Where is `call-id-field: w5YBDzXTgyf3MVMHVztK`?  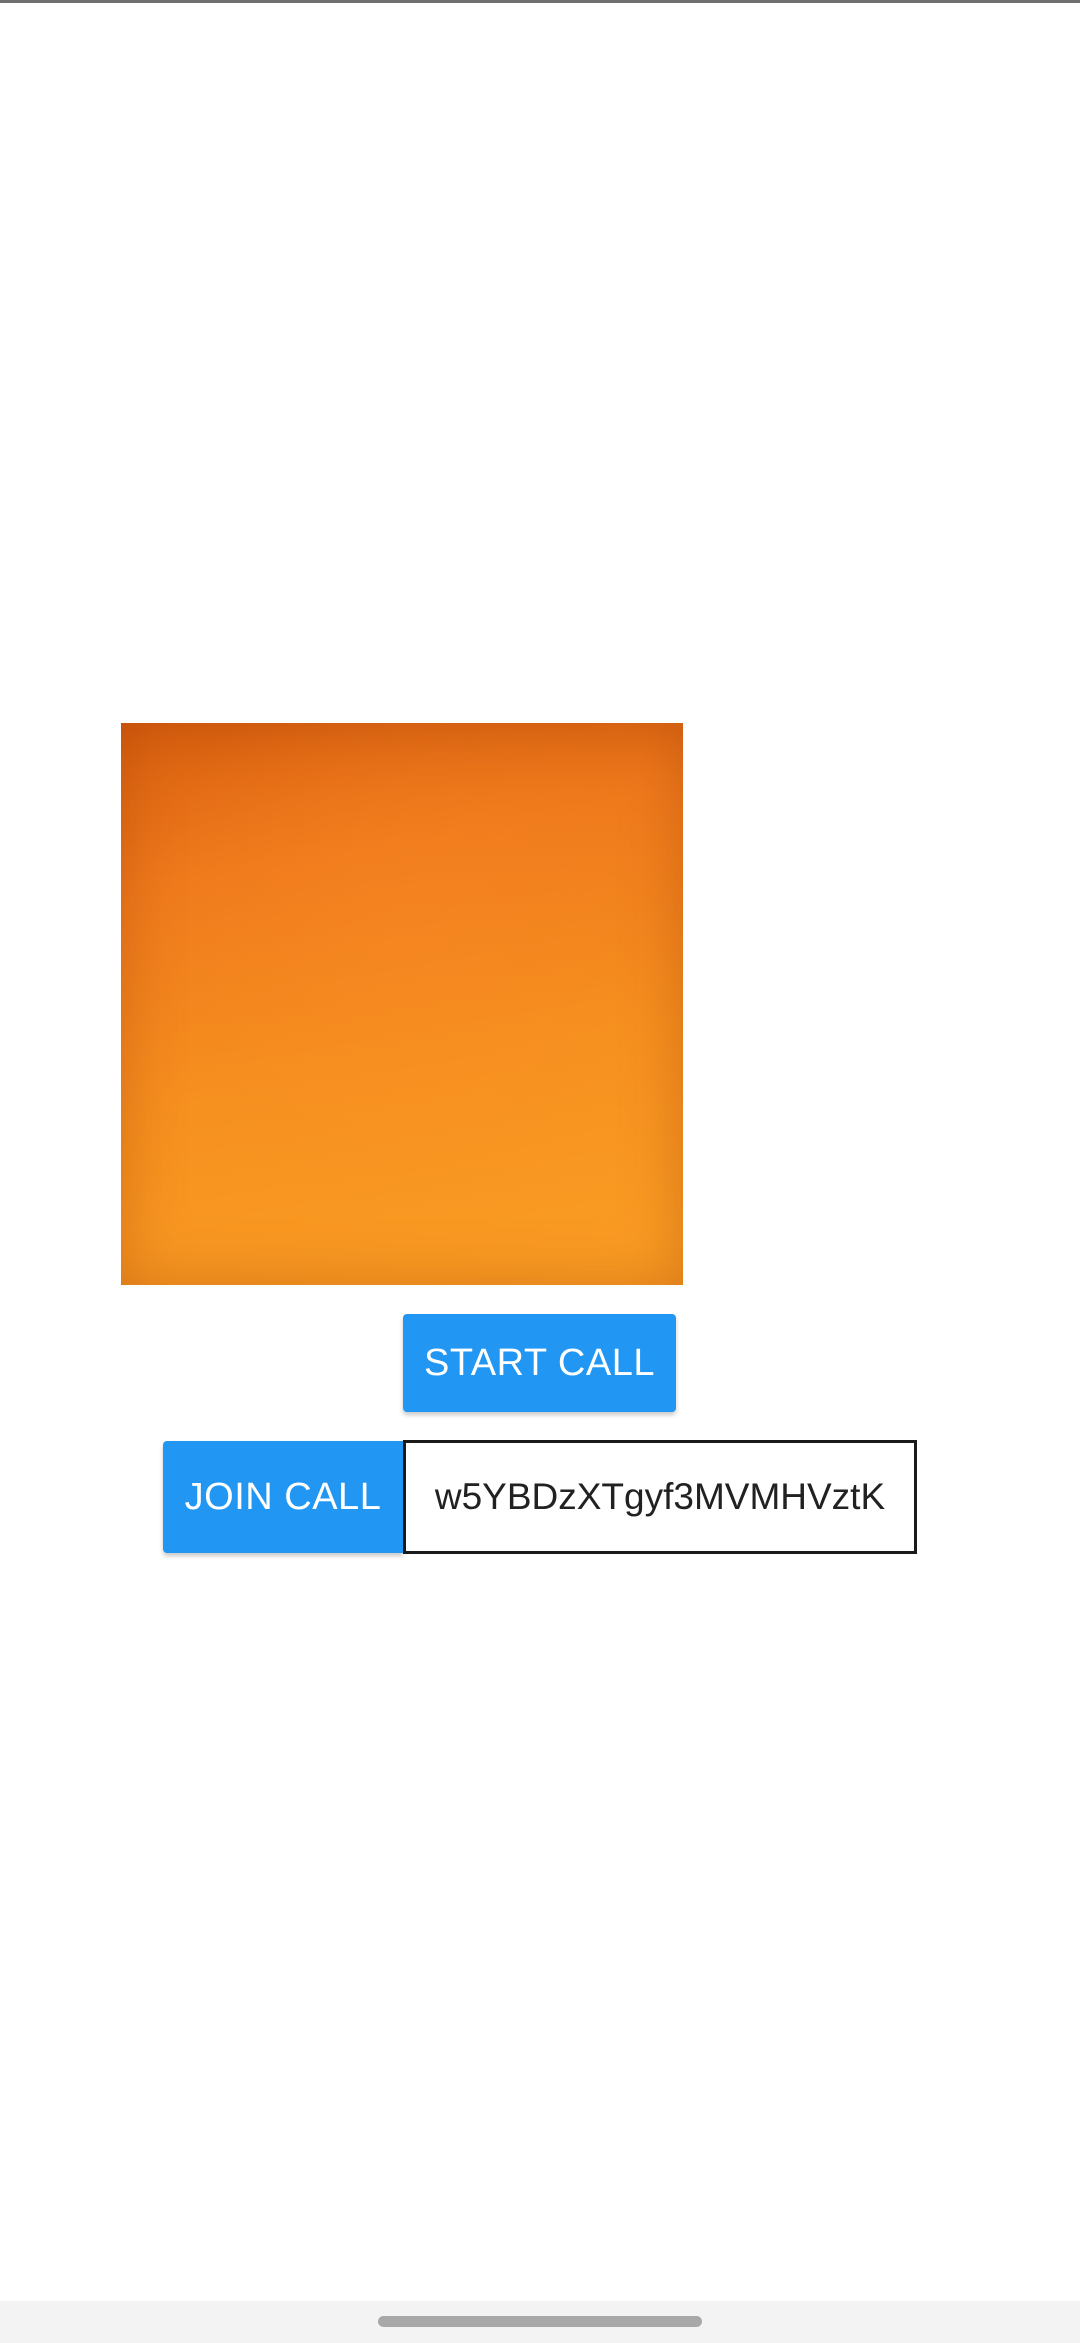
call-id-field: w5YBDzXTgyf3MVMHVztK is located at coordinates (660, 1497).